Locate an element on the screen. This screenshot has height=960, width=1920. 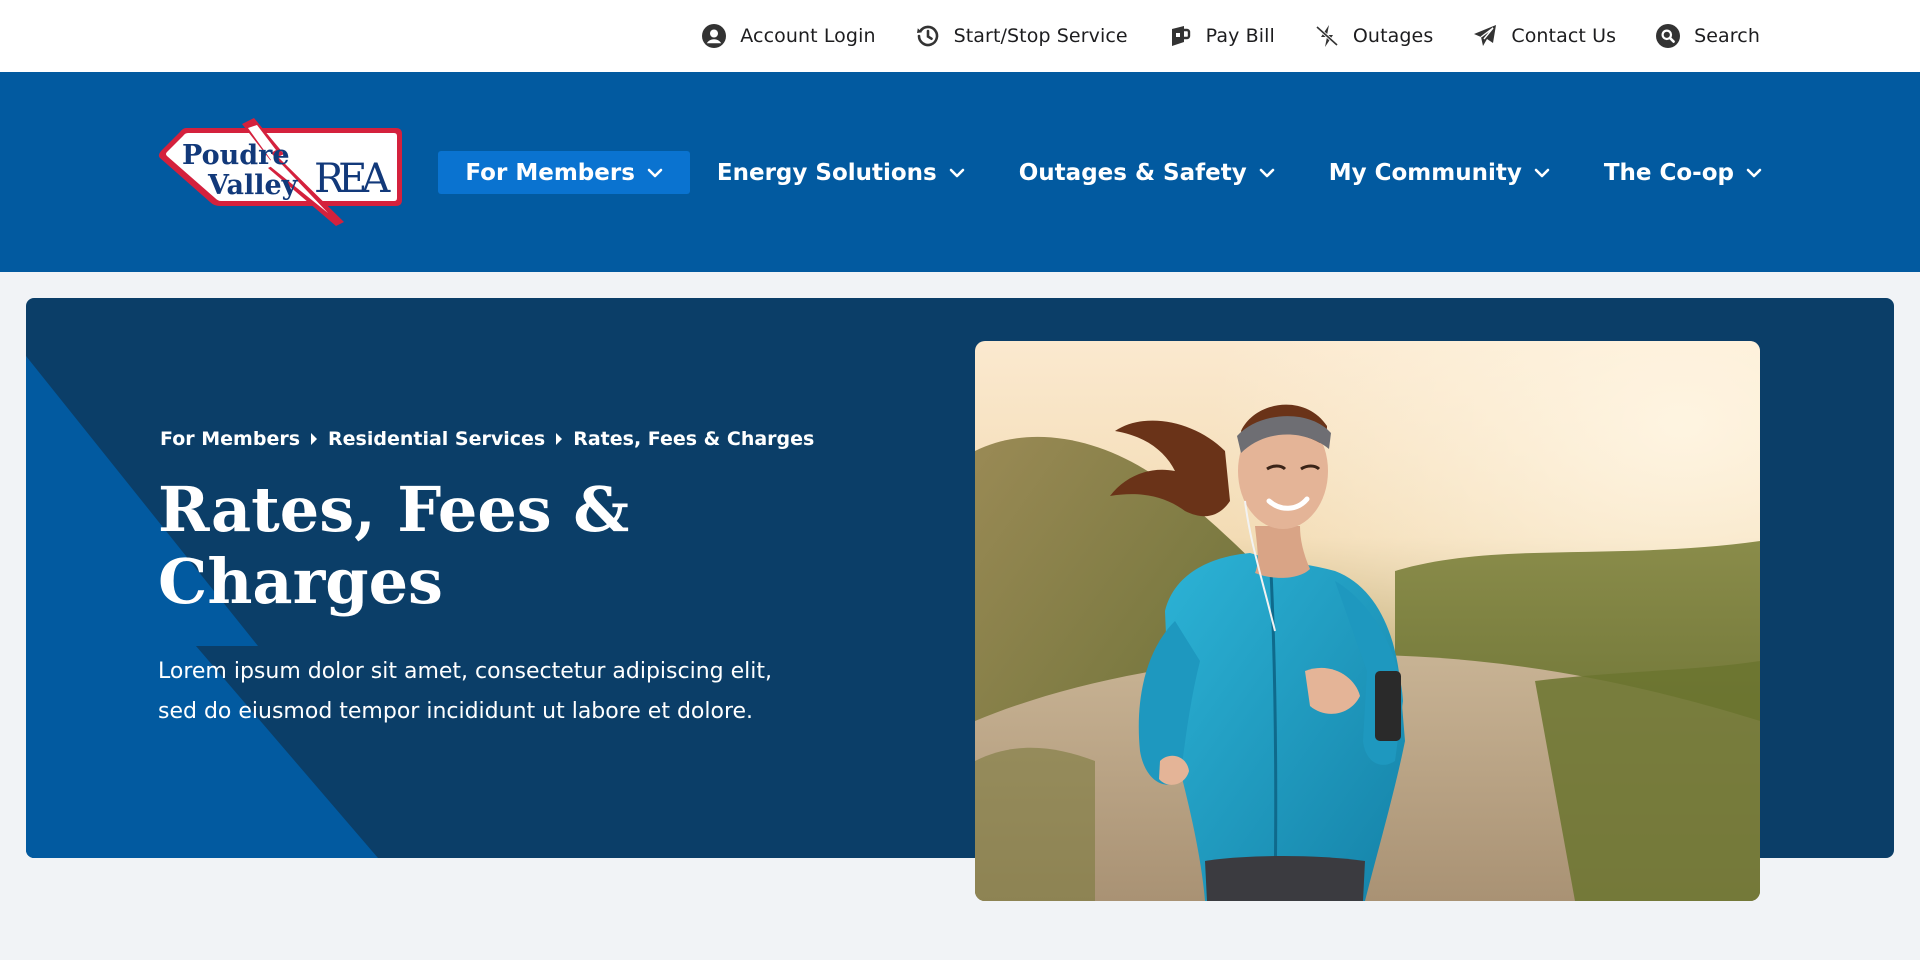
bolt-slash-icon is located at coordinates (1327, 36).